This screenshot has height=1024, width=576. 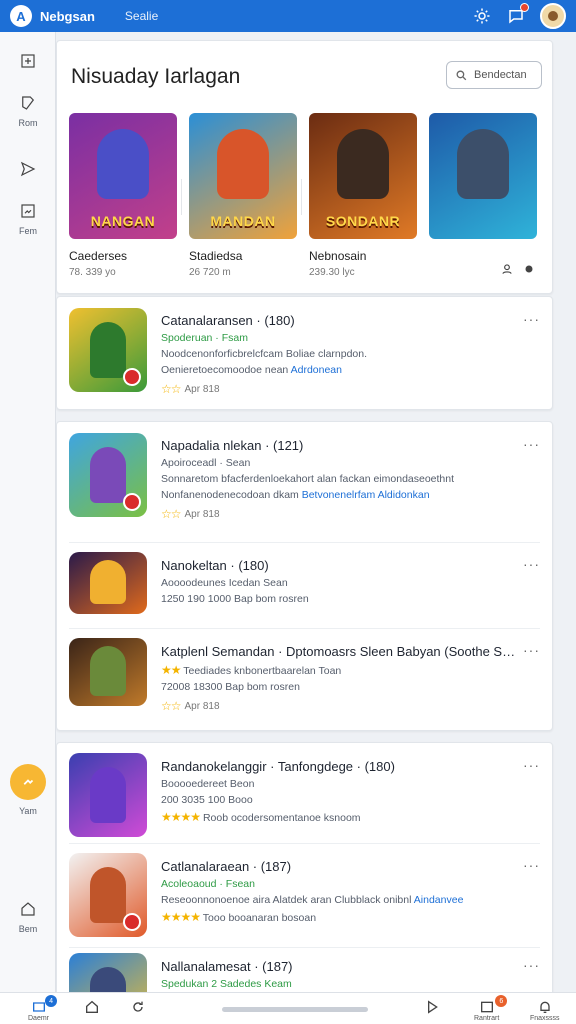 I want to click on share-icon, so click(x=529, y=269).